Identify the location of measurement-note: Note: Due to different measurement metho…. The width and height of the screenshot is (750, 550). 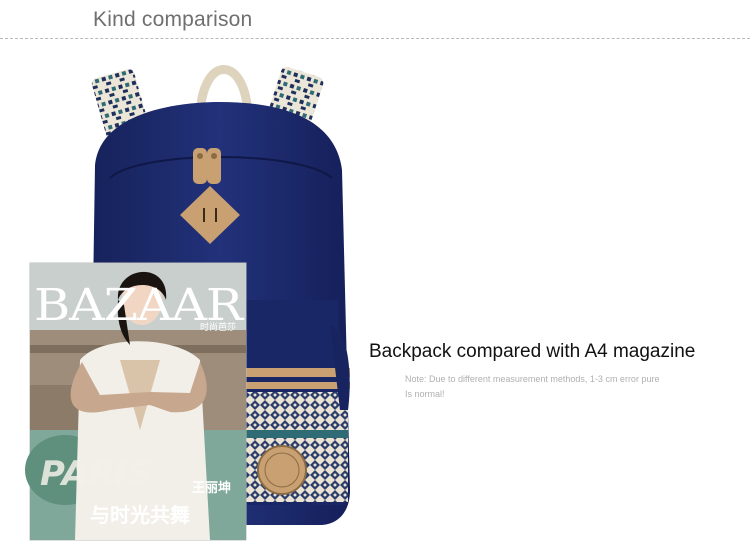
(555, 387).